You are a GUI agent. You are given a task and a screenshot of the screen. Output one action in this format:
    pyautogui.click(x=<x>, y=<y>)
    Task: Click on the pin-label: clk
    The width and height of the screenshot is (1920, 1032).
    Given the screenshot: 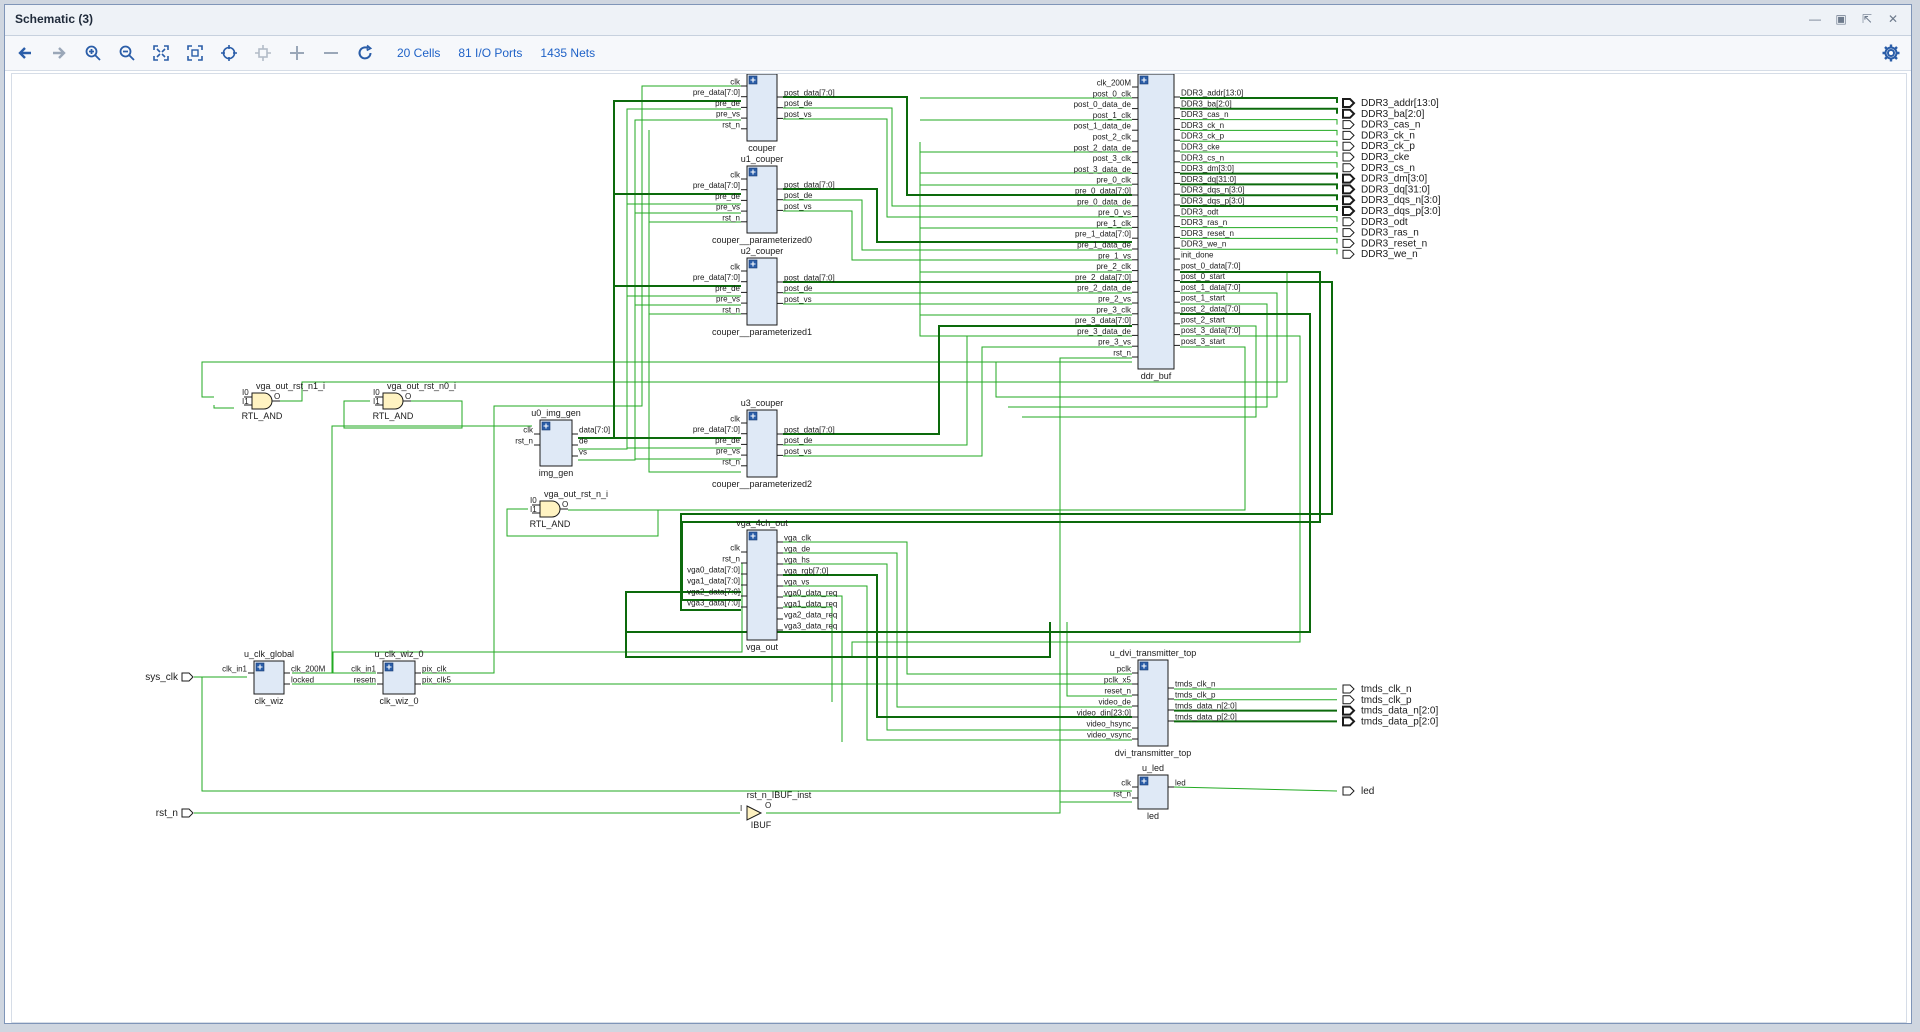 What is the action you would take?
    pyautogui.click(x=735, y=175)
    